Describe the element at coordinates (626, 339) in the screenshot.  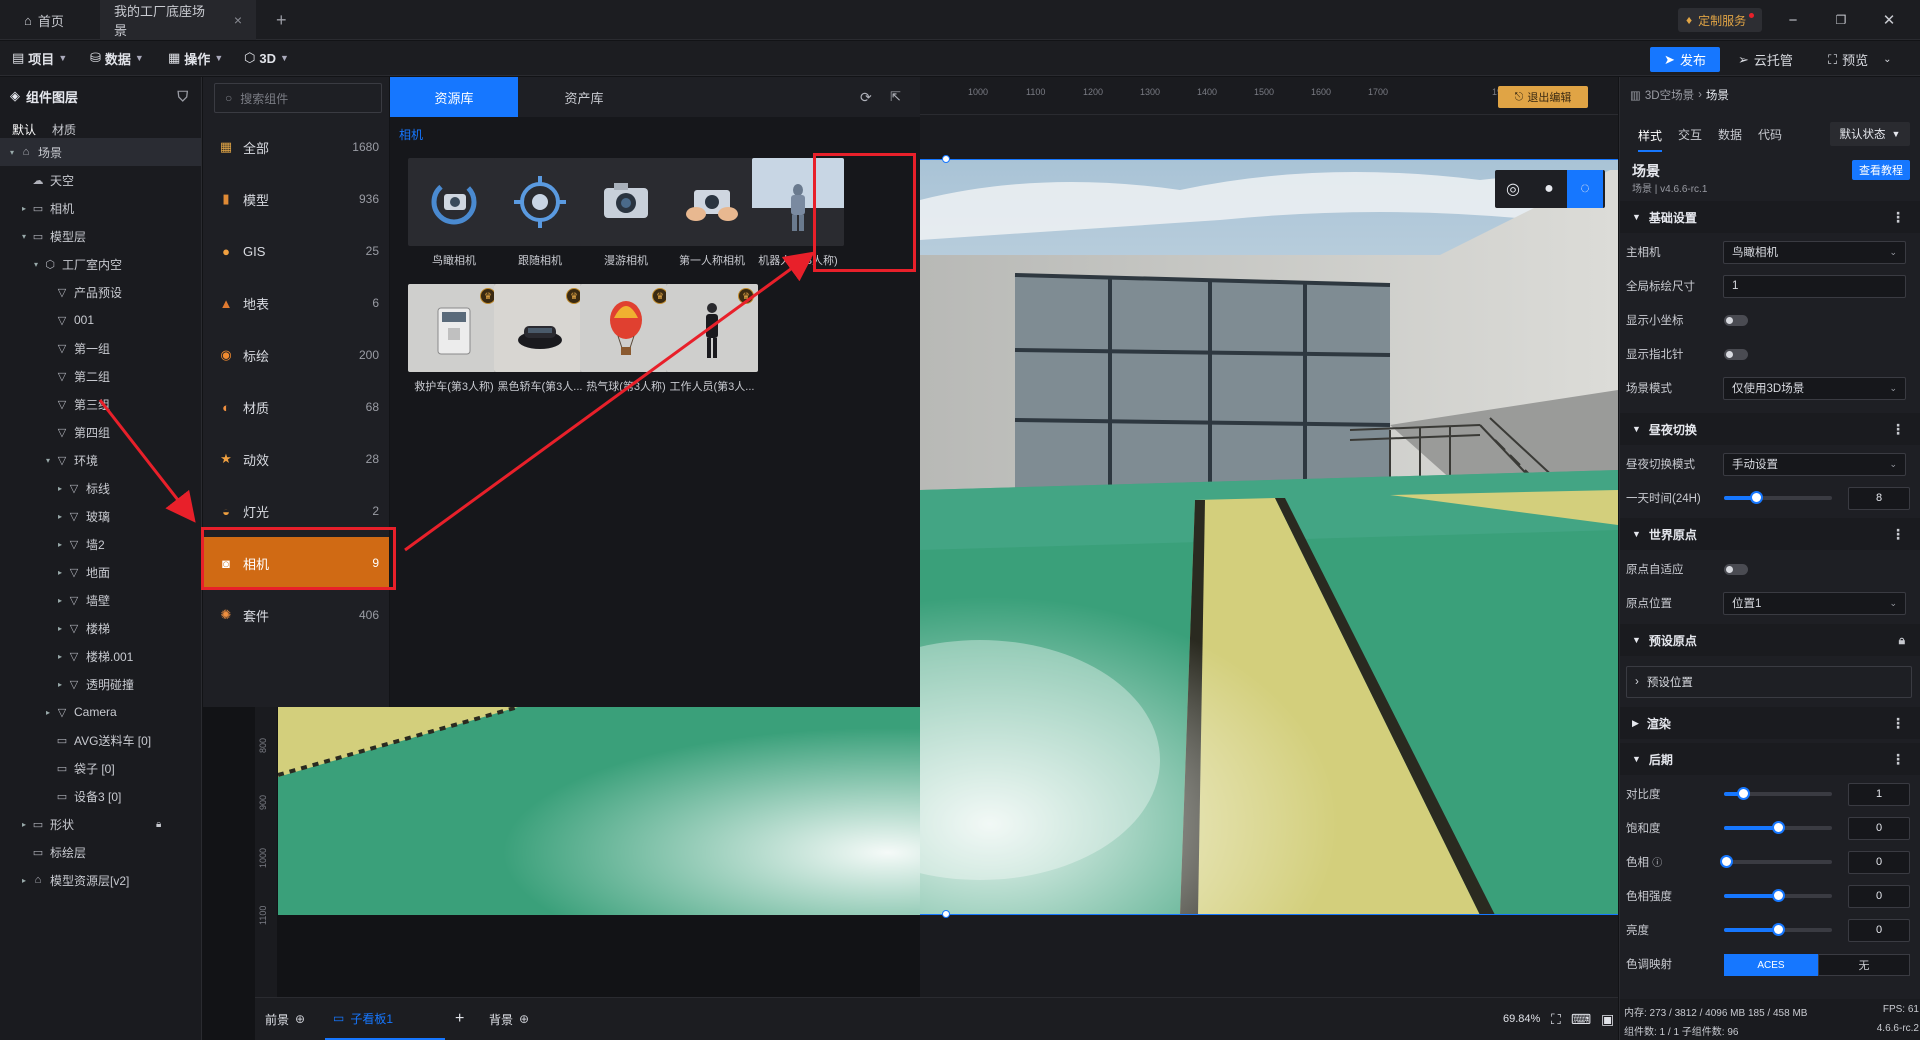
I see `resource-card: ♛ 热气球(第3人称)` at that location.